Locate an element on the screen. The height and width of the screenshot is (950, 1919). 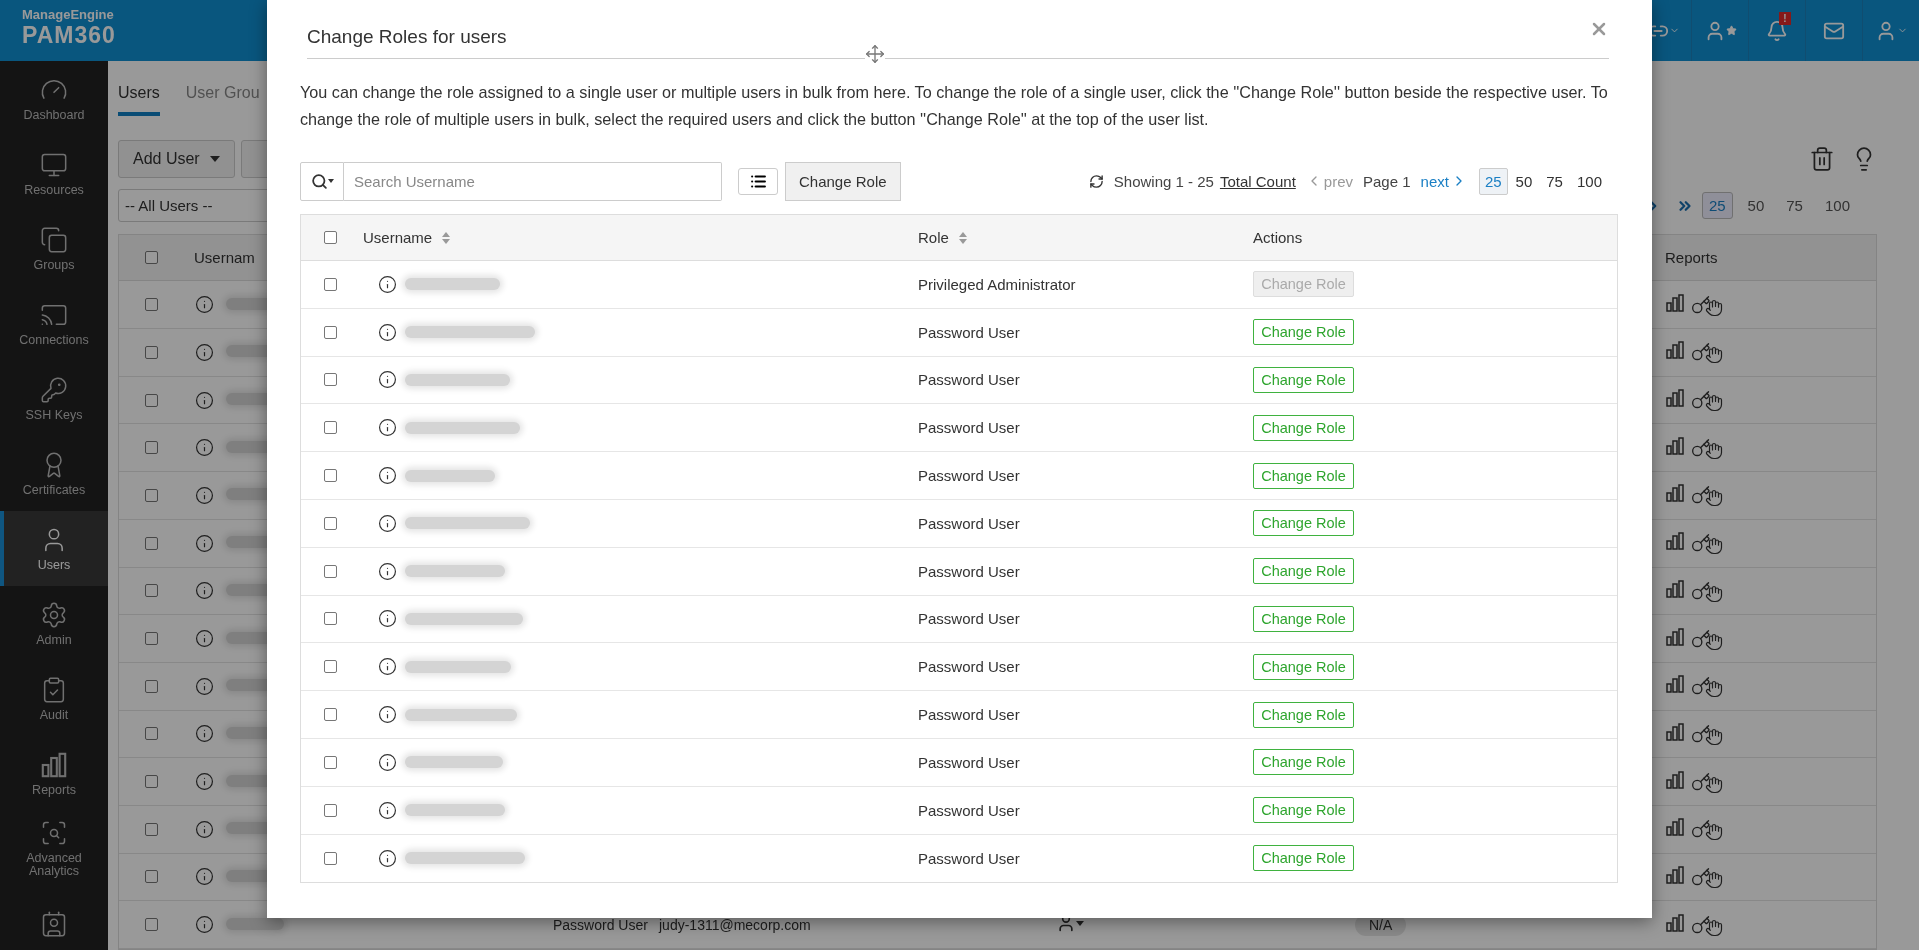
next-link: next is located at coordinates (1443, 181).